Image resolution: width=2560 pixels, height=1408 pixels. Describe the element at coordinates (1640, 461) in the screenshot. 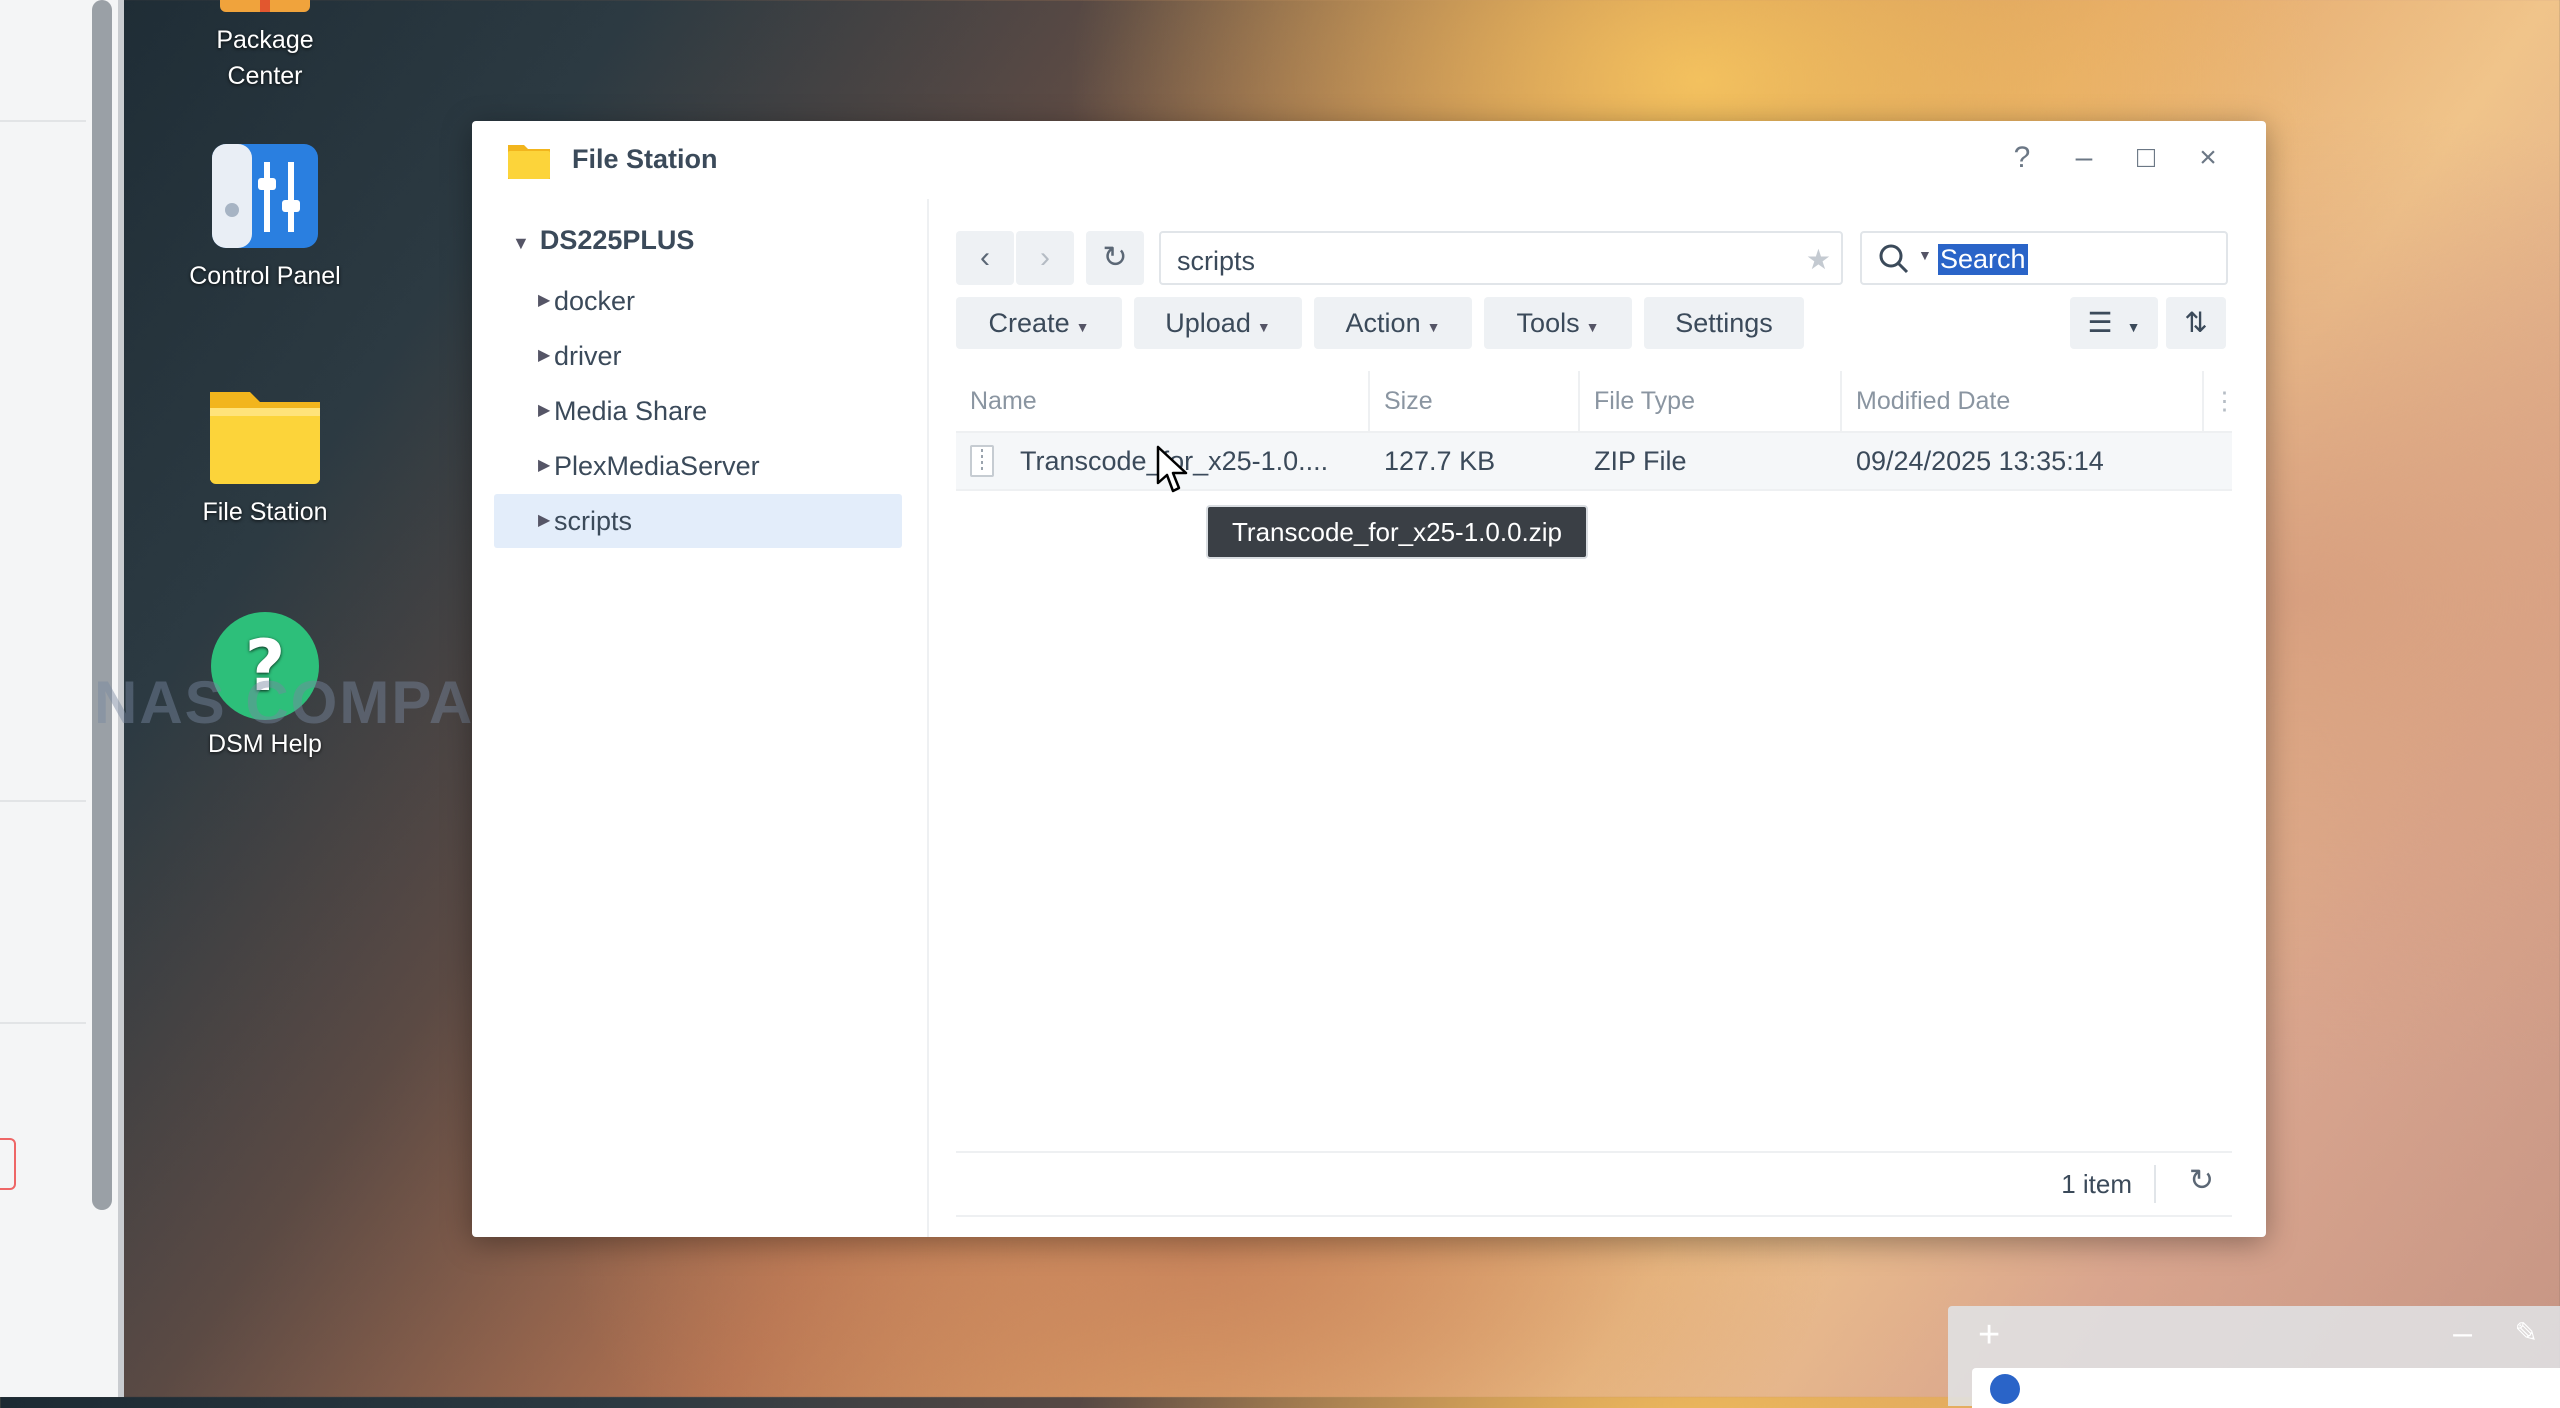

I see `cell-type: ZIP File` at that location.